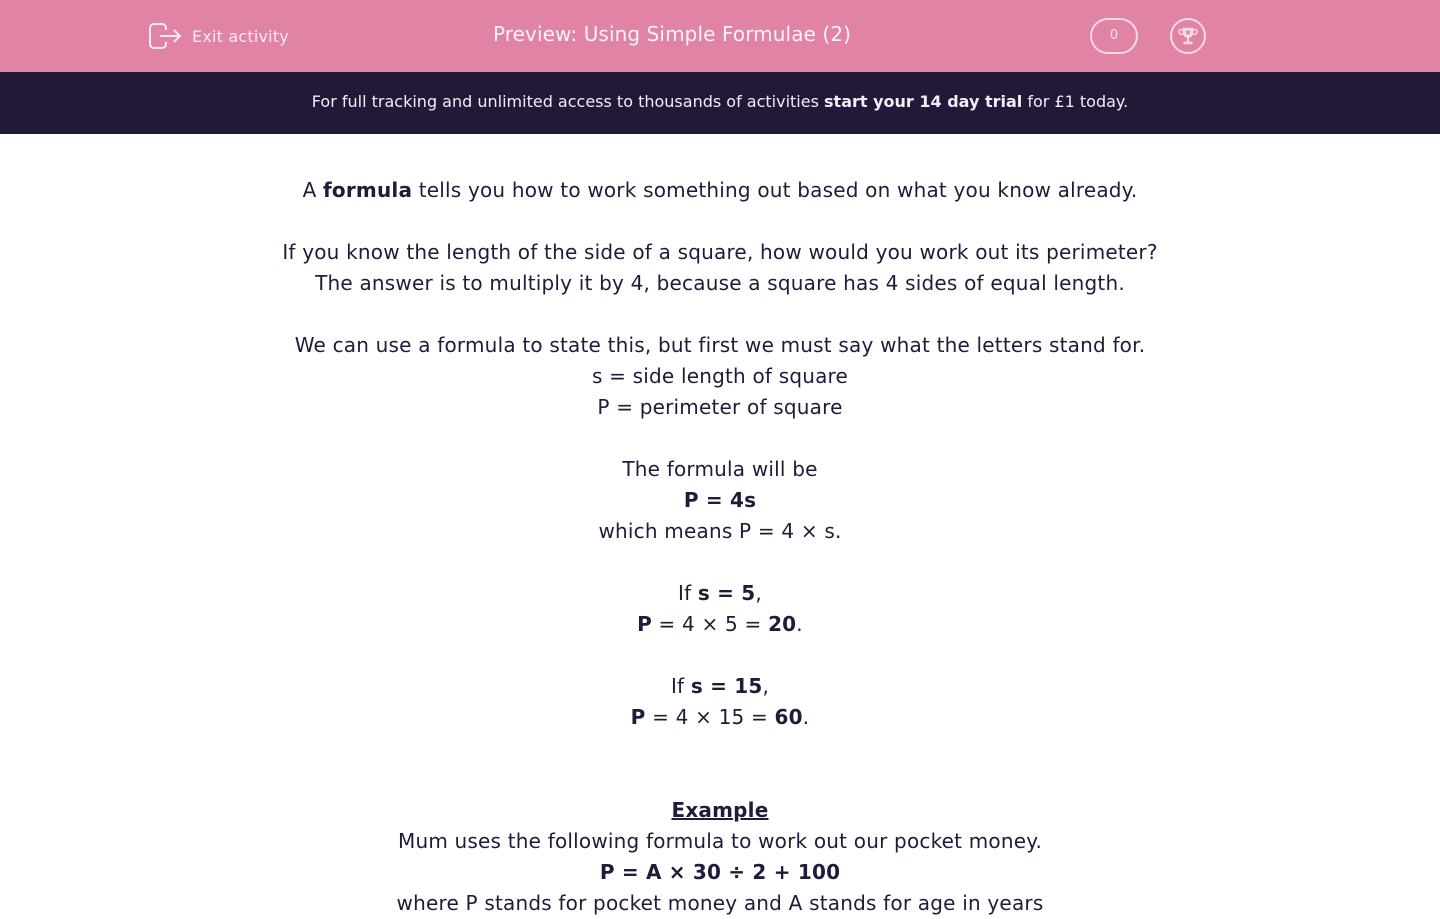  What do you see at coordinates (672, 34) in the screenshot?
I see `page-title: Preview: Using Simple Formulae (2)` at bounding box center [672, 34].